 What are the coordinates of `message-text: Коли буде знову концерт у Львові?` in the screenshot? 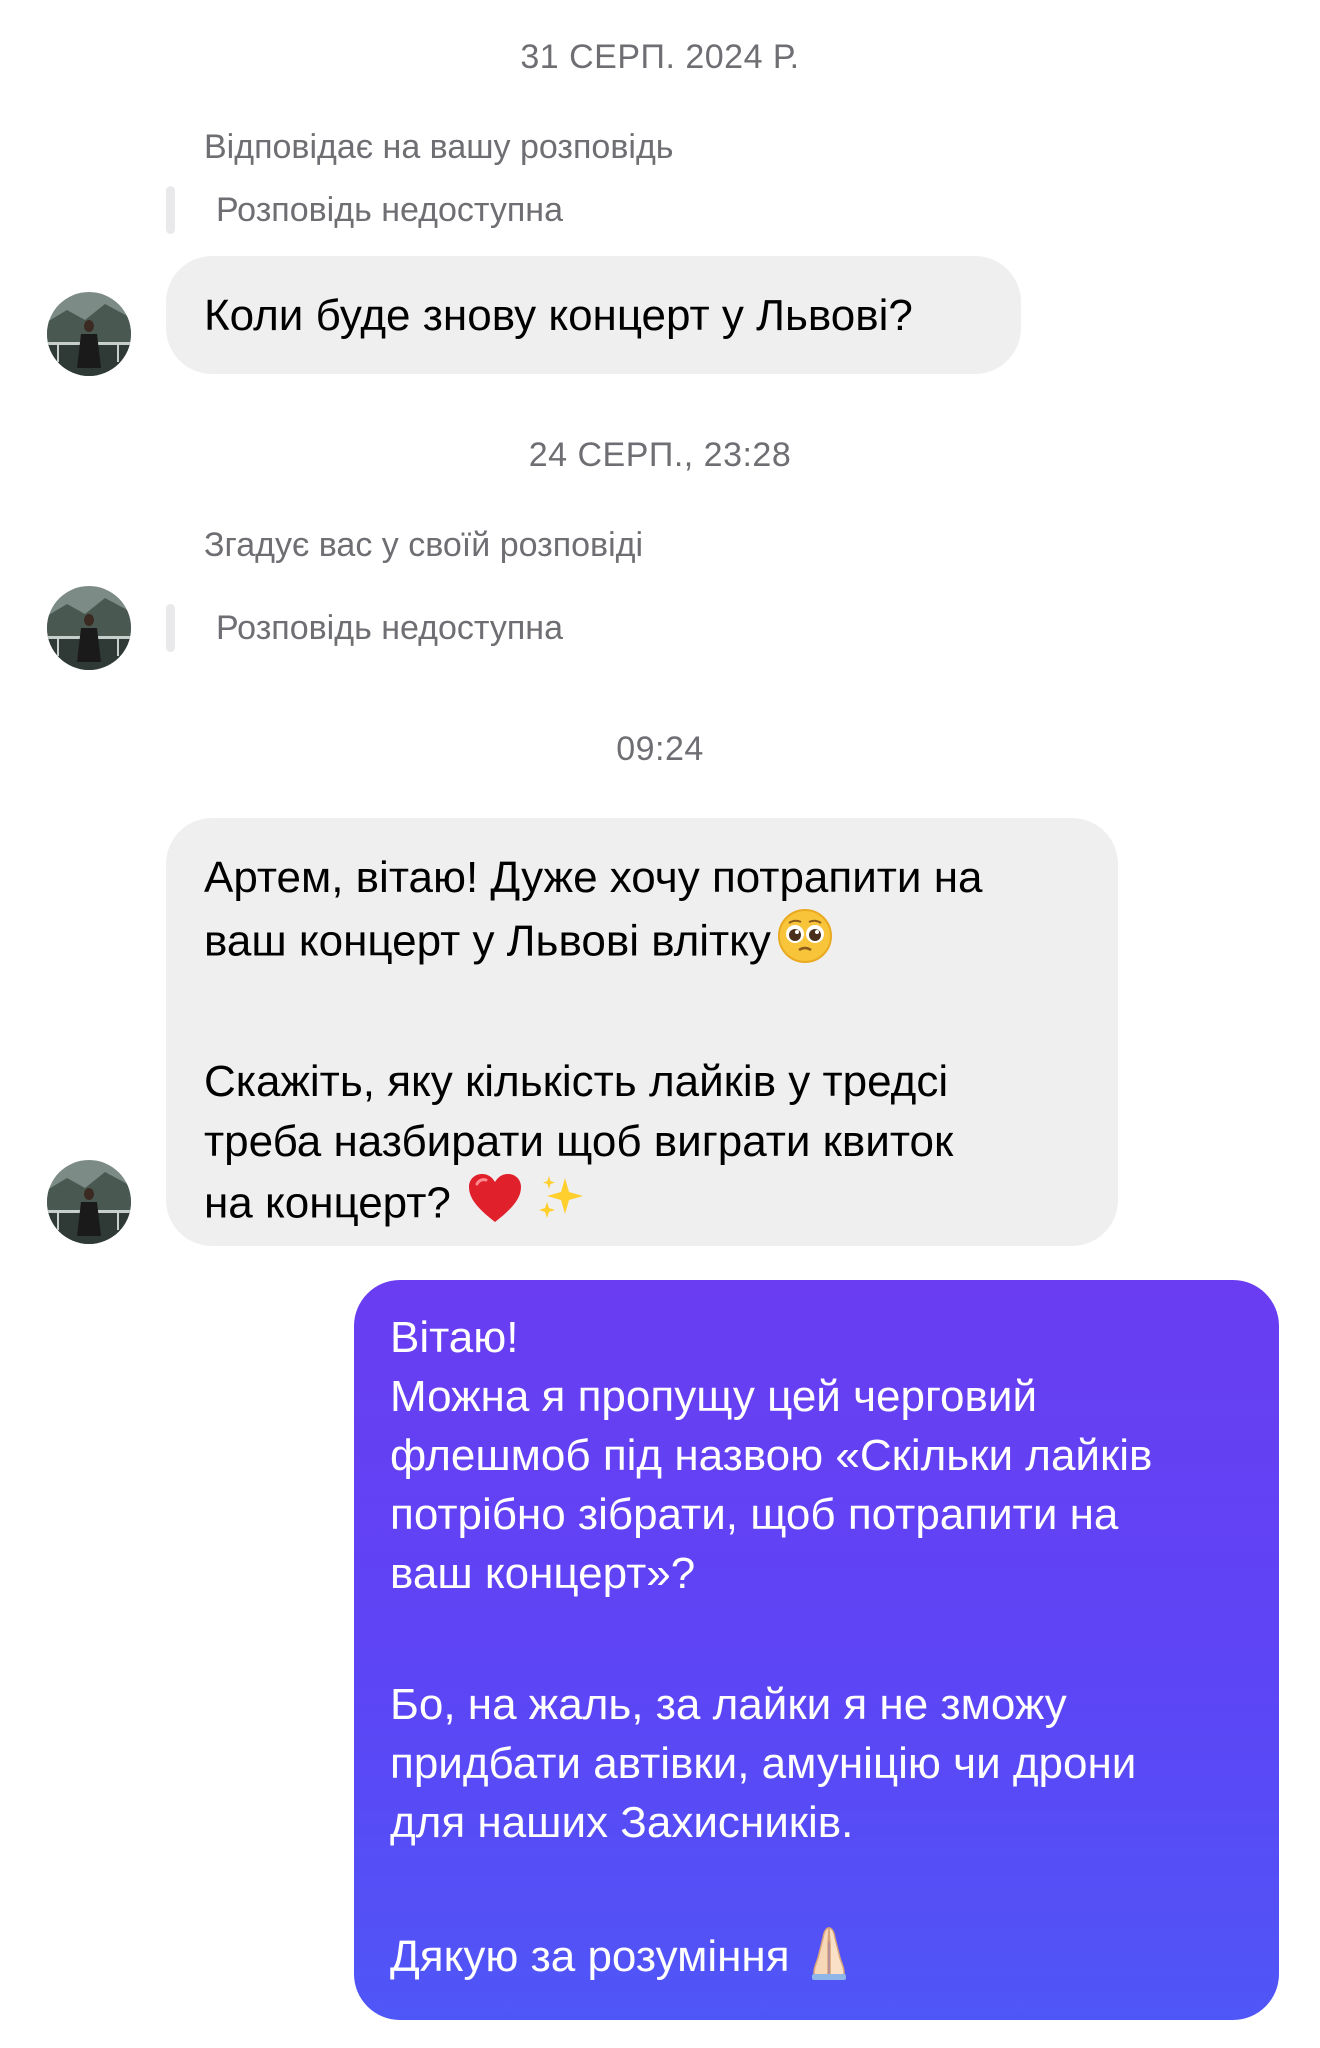 It's located at (558, 315).